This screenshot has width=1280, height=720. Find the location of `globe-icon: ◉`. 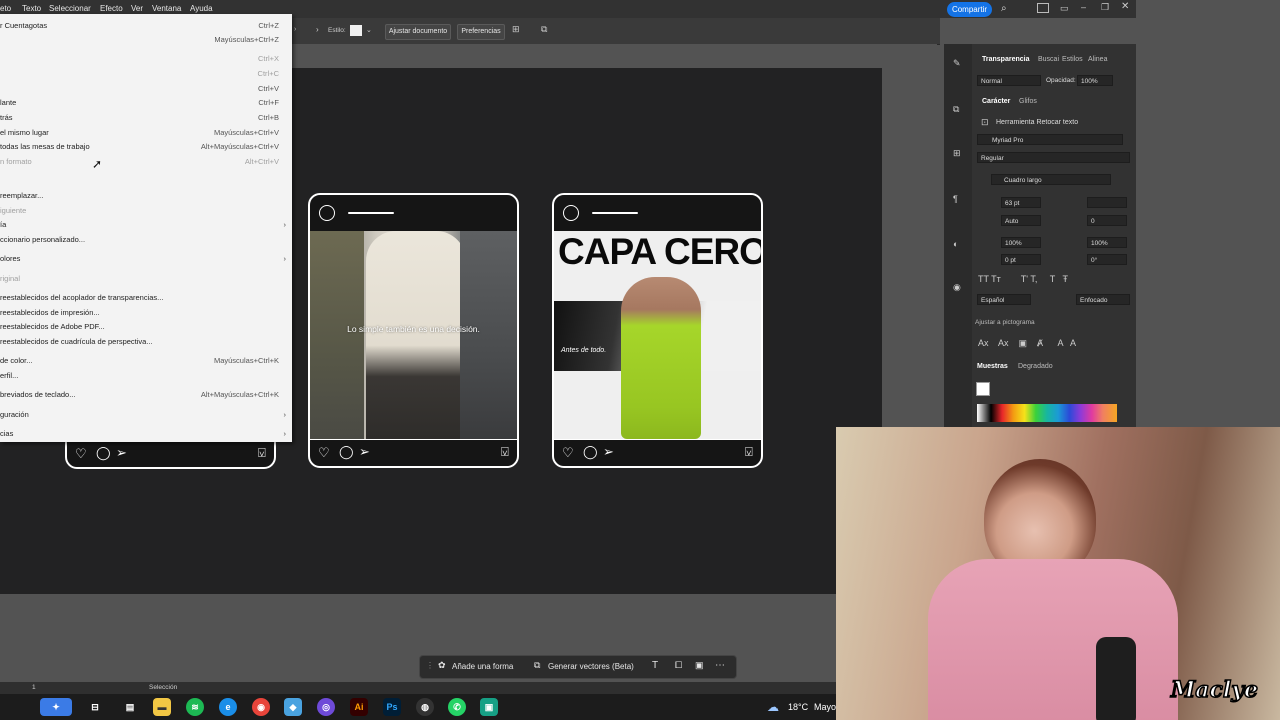

globe-icon: ◉ is located at coordinates (957, 287).